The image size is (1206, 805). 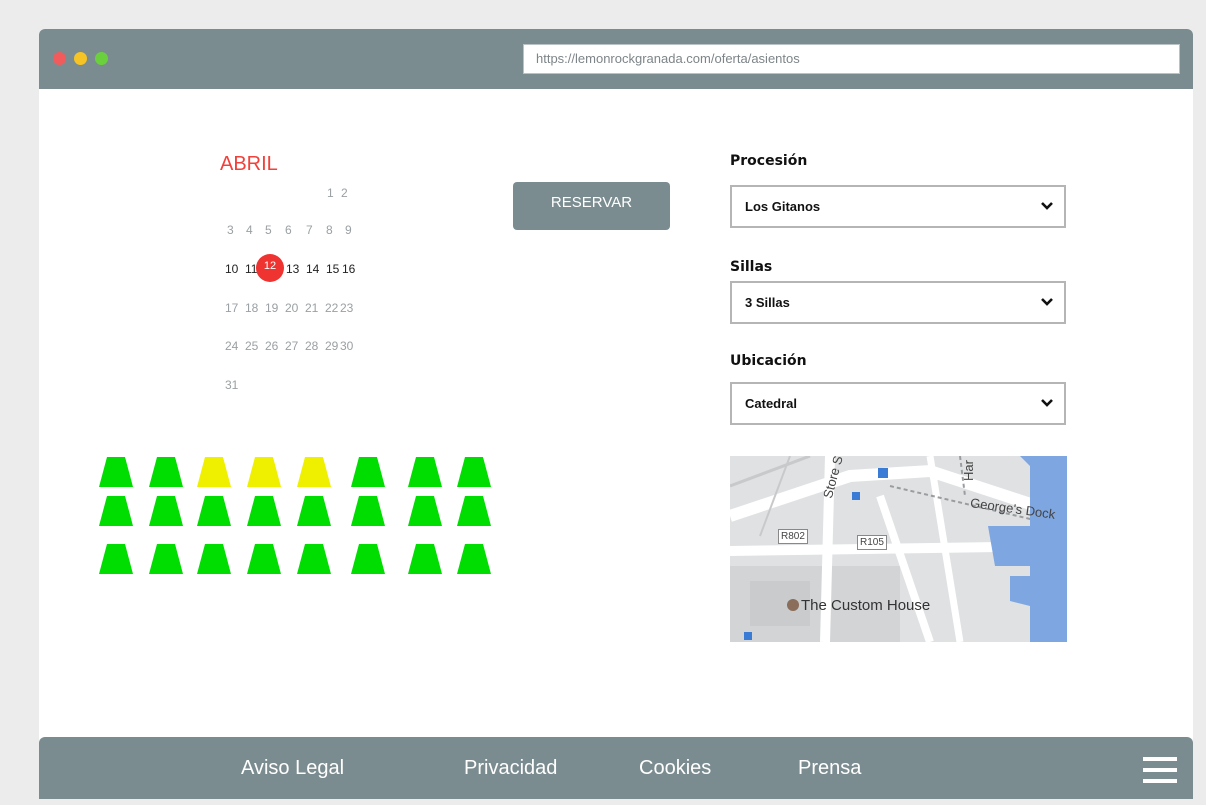 I want to click on minimize-window-dot, so click(x=80, y=58).